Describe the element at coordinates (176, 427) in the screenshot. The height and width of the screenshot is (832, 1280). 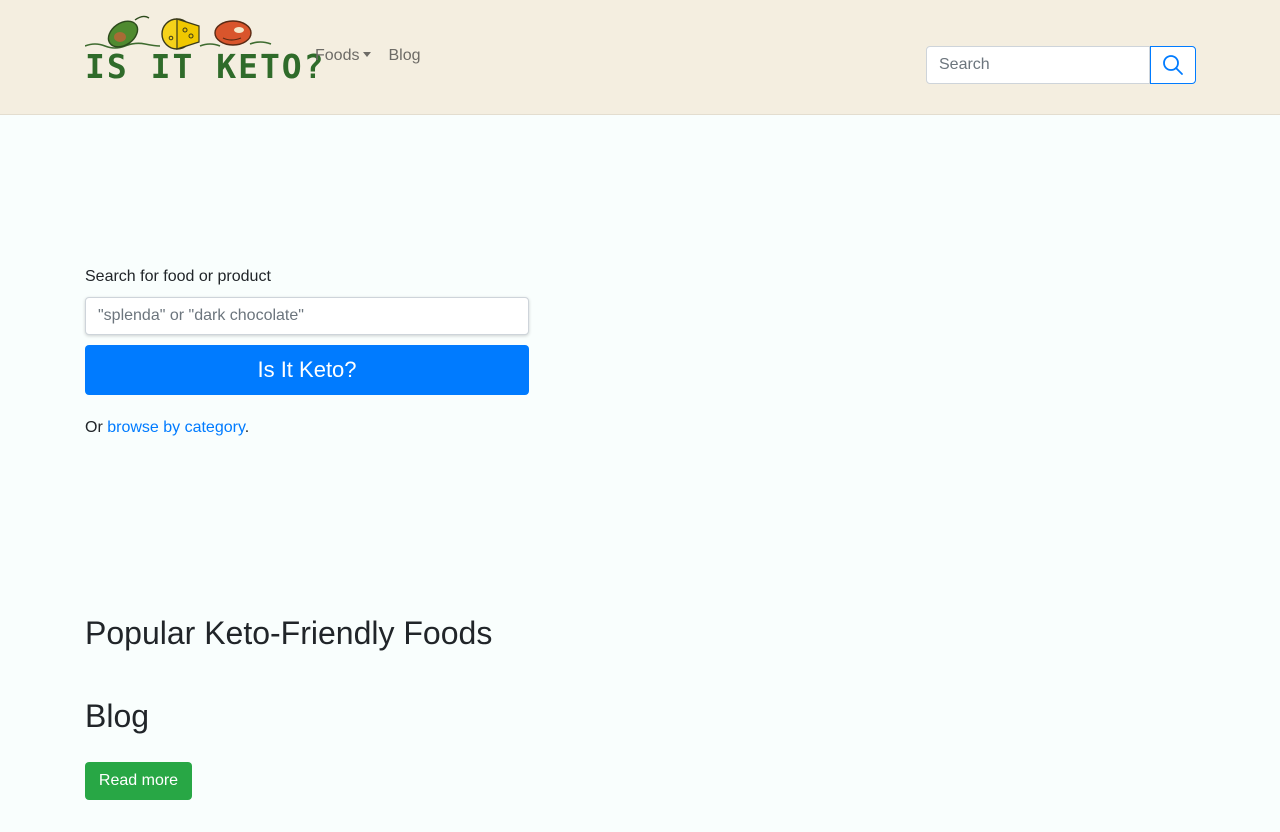
I see `browse-by-category-link: browse by category` at that location.